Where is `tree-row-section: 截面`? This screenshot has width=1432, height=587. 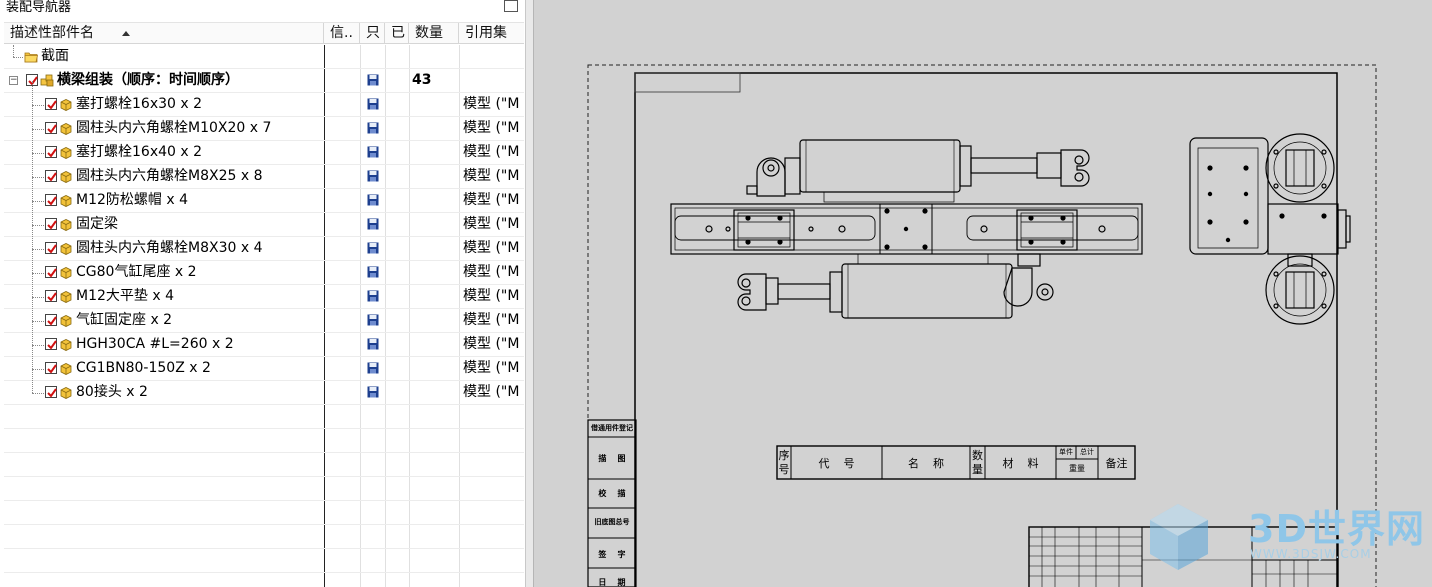
tree-row-section: 截面 is located at coordinates (264, 57).